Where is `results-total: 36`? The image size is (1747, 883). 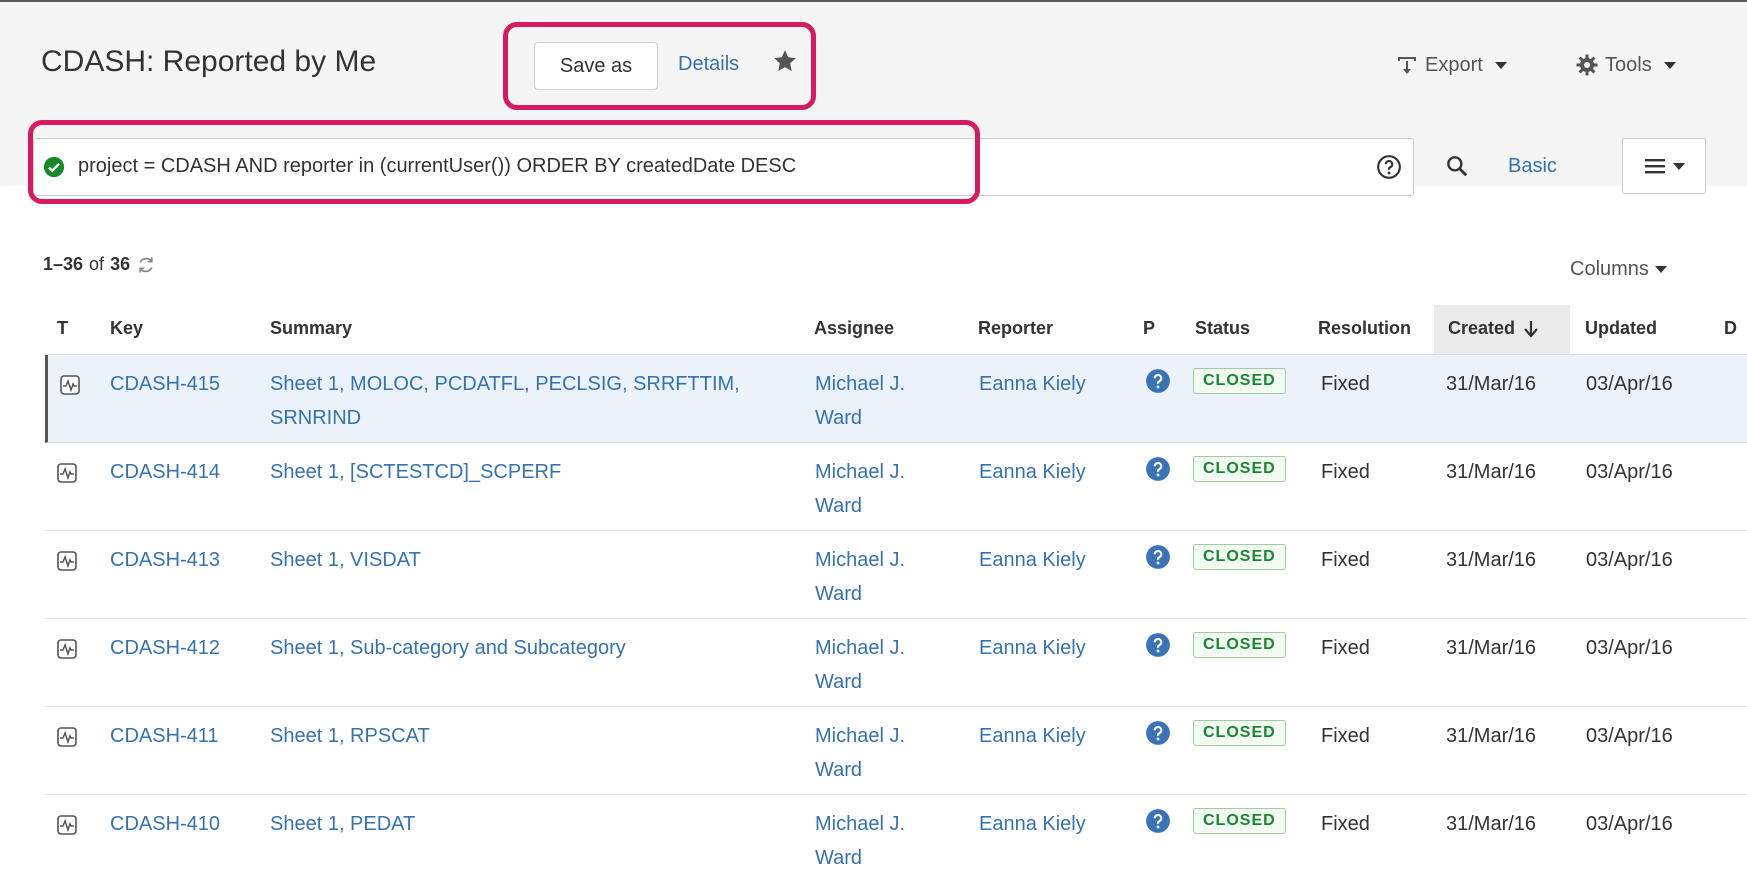
results-total: 36 is located at coordinates (120, 264).